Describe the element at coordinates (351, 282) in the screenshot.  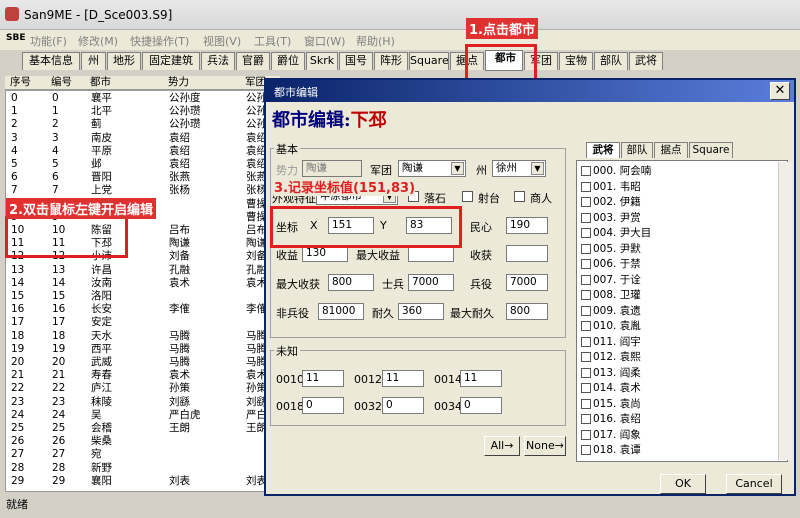
I see `max-harvest-field: 800` at that location.